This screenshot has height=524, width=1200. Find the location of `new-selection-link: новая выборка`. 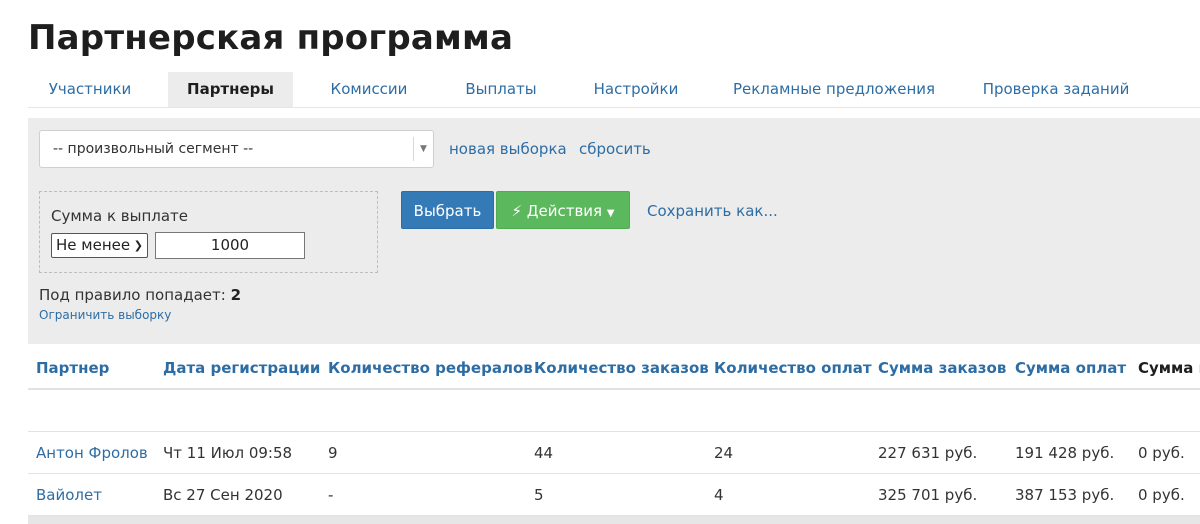

new-selection-link: новая выборка is located at coordinates (508, 149).